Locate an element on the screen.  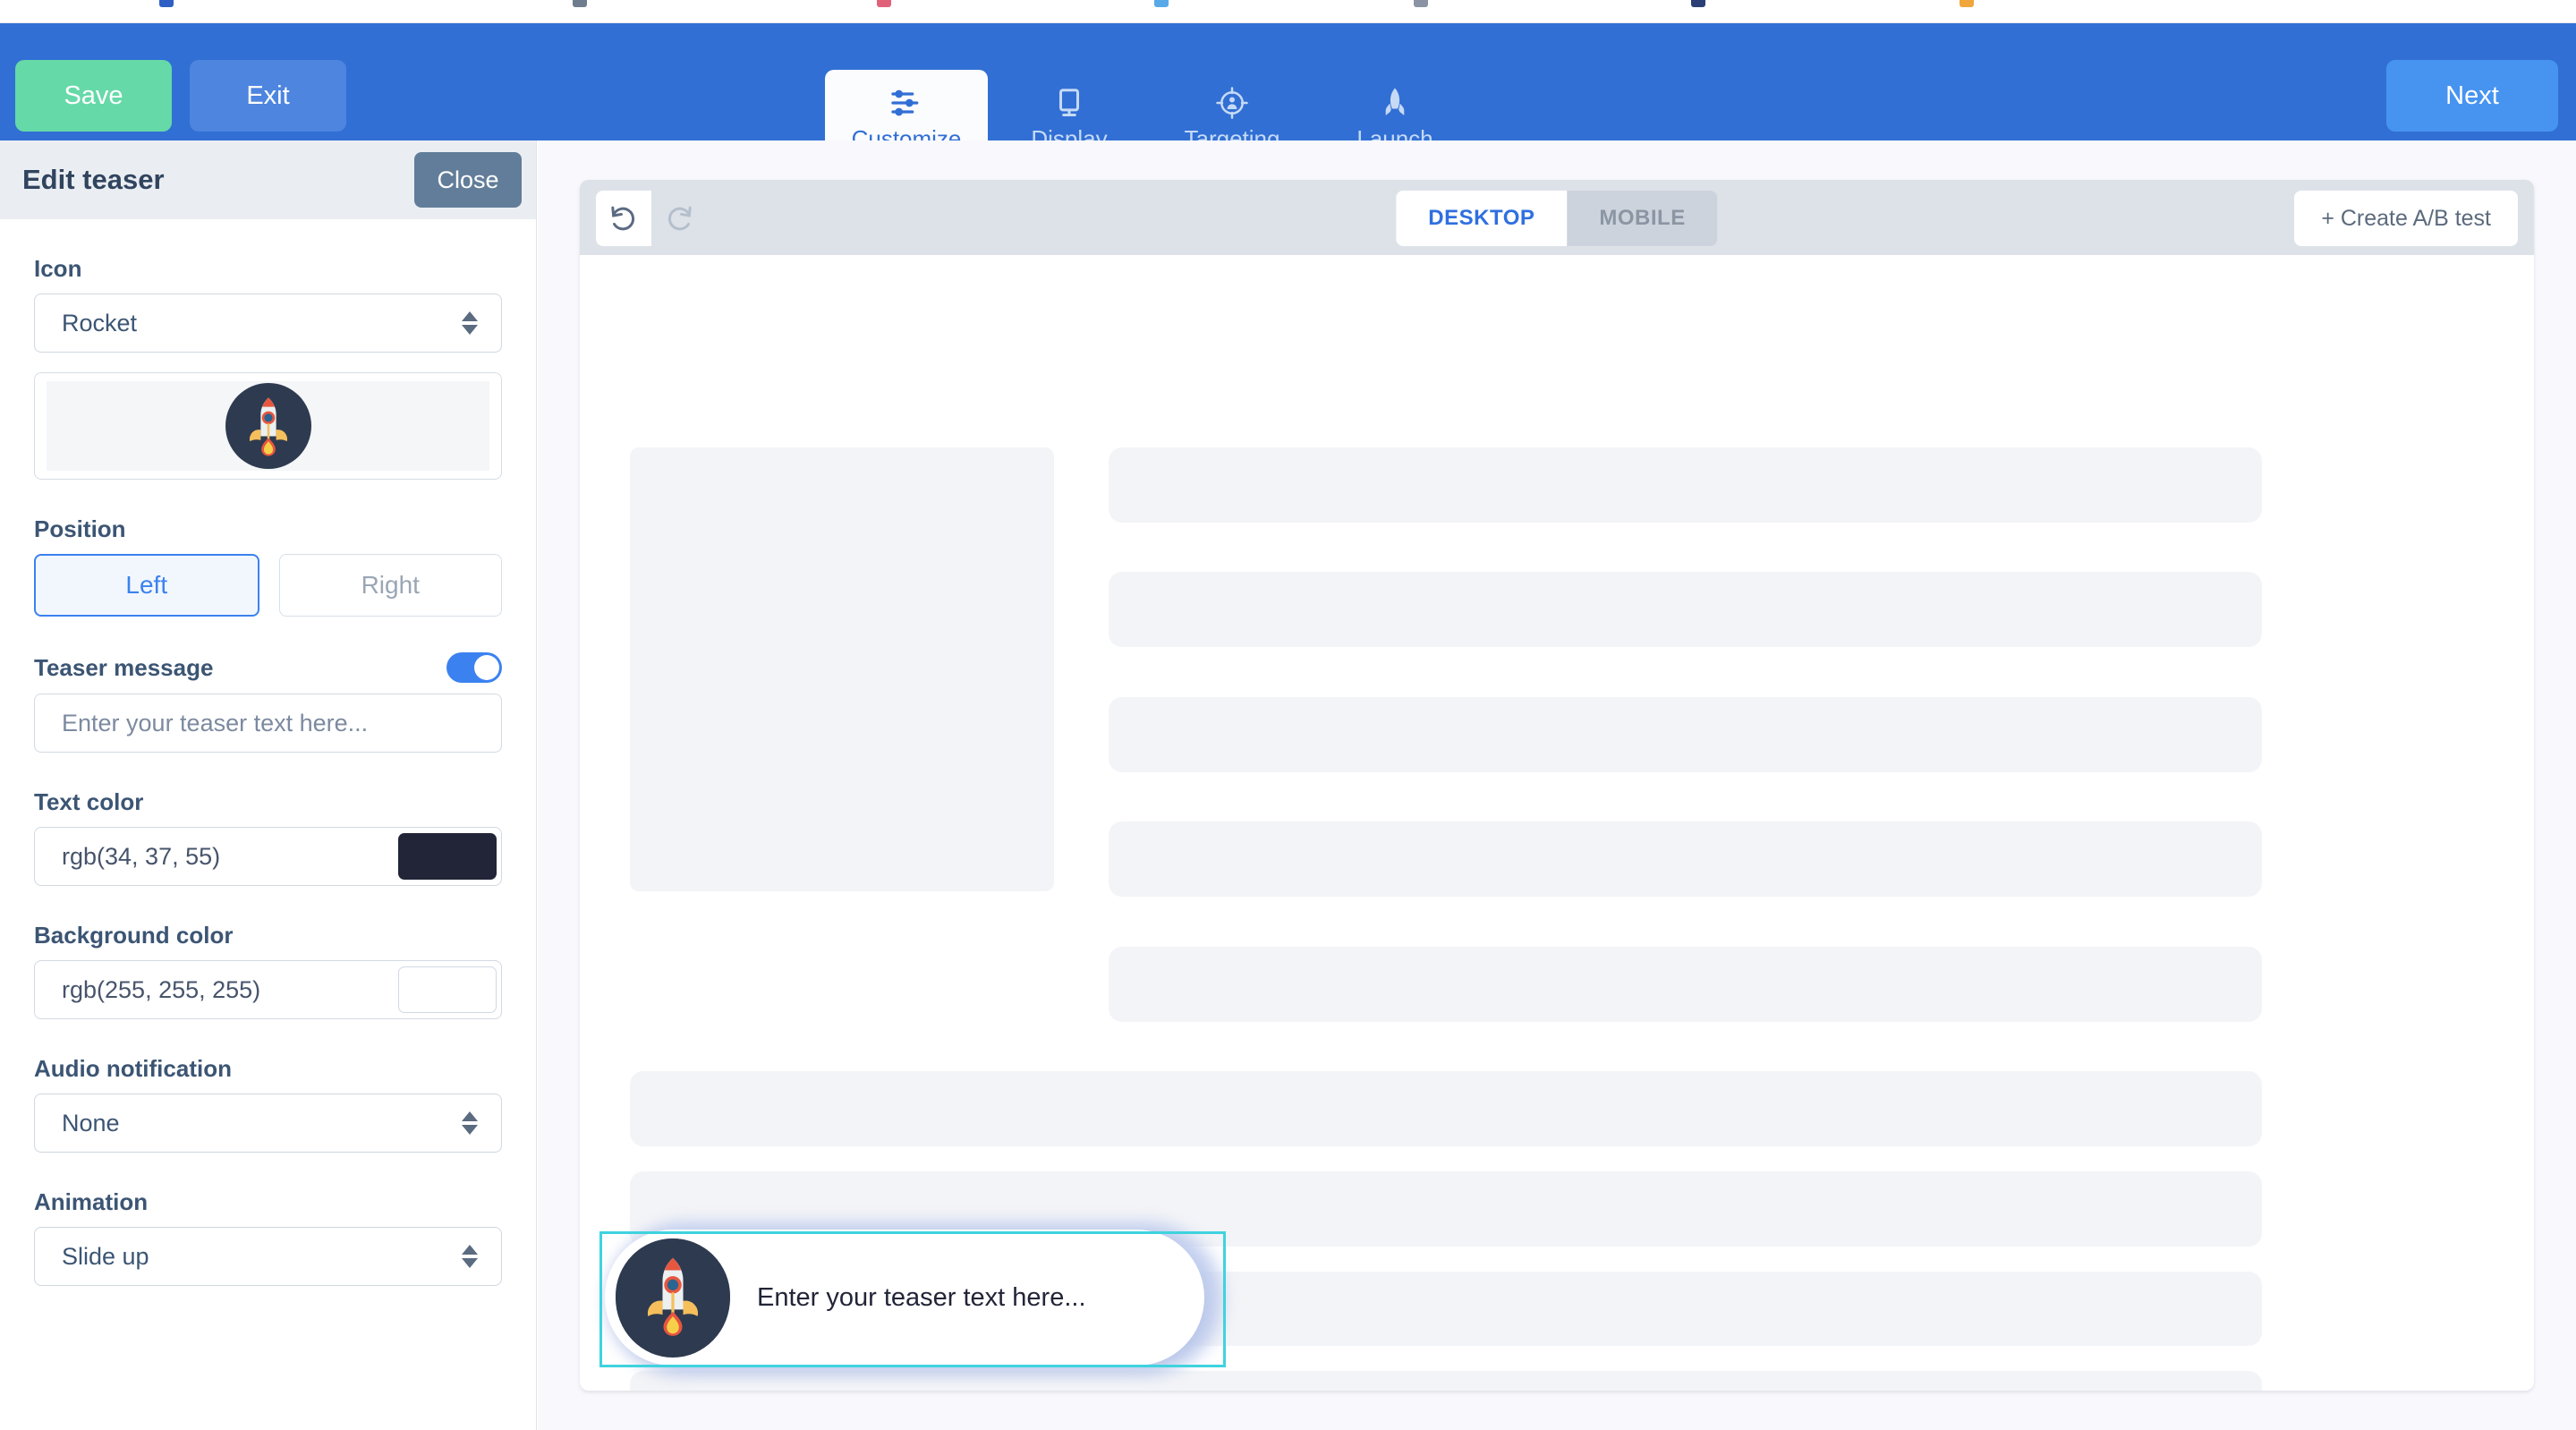
animation-label: Animation is located at coordinates (91, 1202).